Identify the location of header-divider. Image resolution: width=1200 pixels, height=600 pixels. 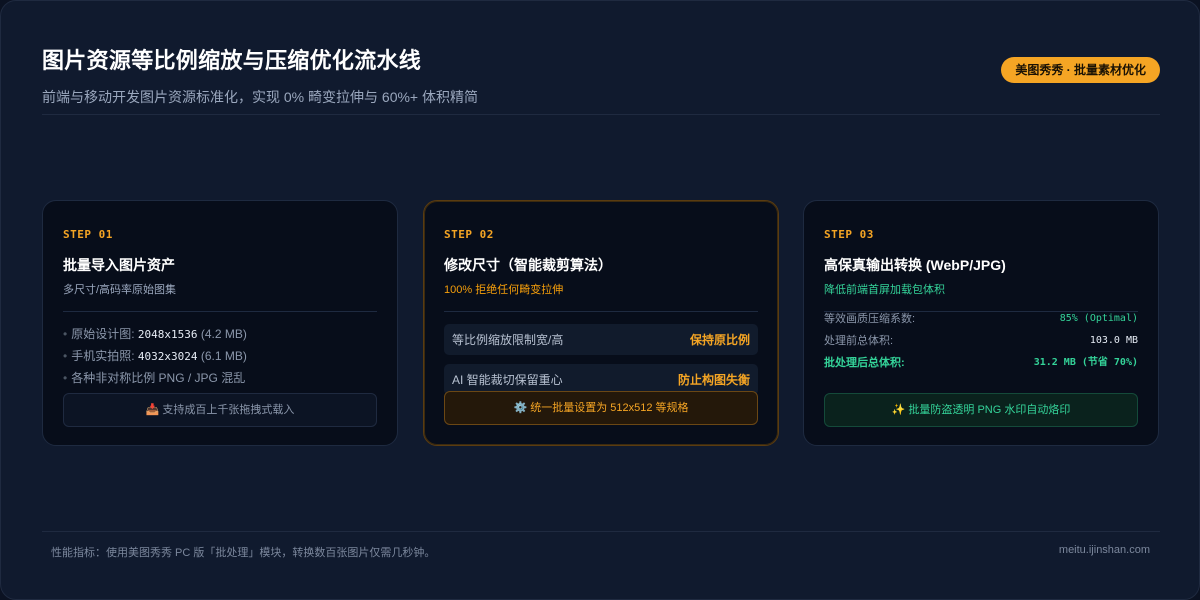
(601, 114).